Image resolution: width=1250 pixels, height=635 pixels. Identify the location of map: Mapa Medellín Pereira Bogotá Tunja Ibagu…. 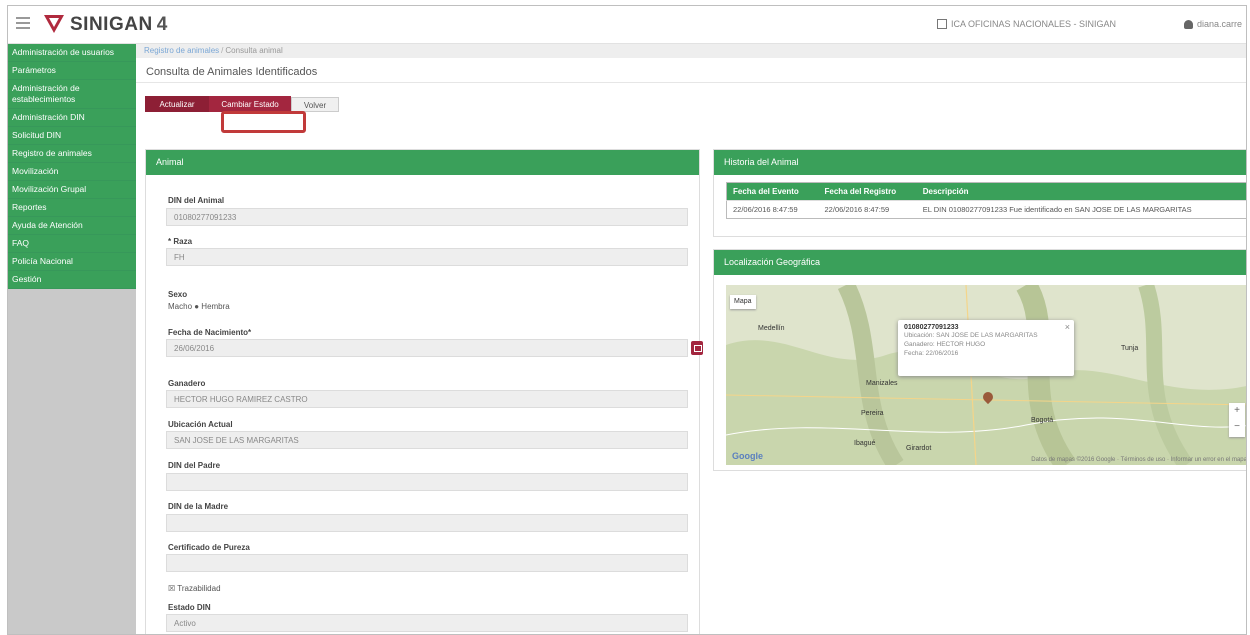
(986, 375).